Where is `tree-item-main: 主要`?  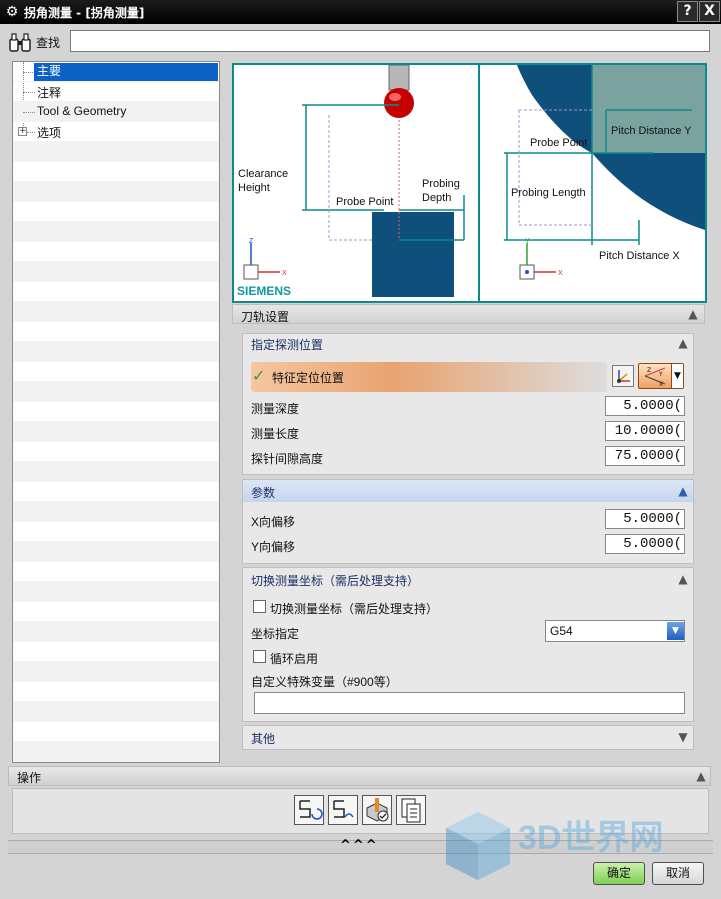 tree-item-main: 主要 is located at coordinates (116, 72).